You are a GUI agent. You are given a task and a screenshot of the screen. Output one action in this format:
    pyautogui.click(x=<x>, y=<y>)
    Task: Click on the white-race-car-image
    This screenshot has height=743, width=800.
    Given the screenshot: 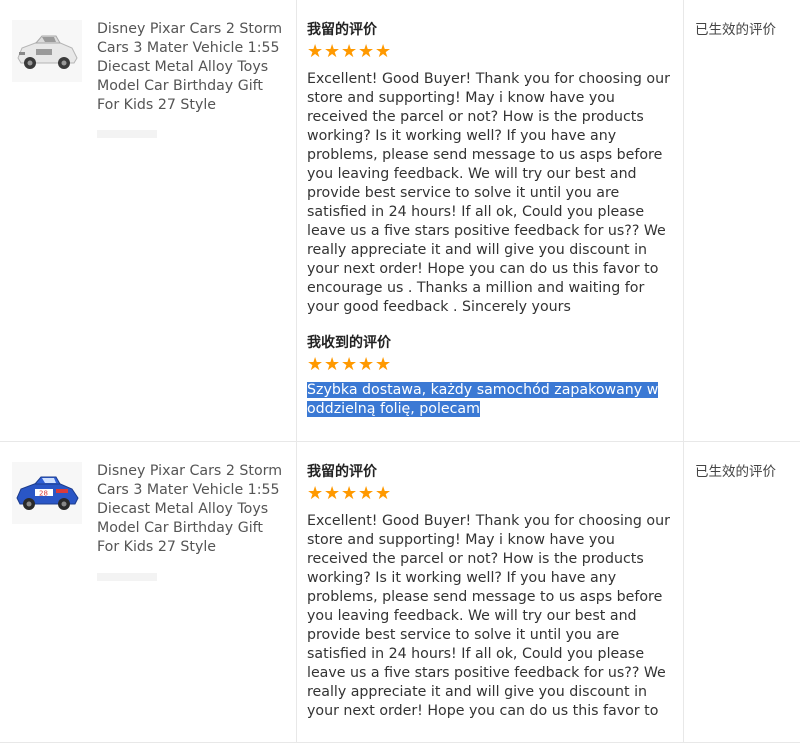 What is the action you would take?
    pyautogui.click(x=47, y=52)
    